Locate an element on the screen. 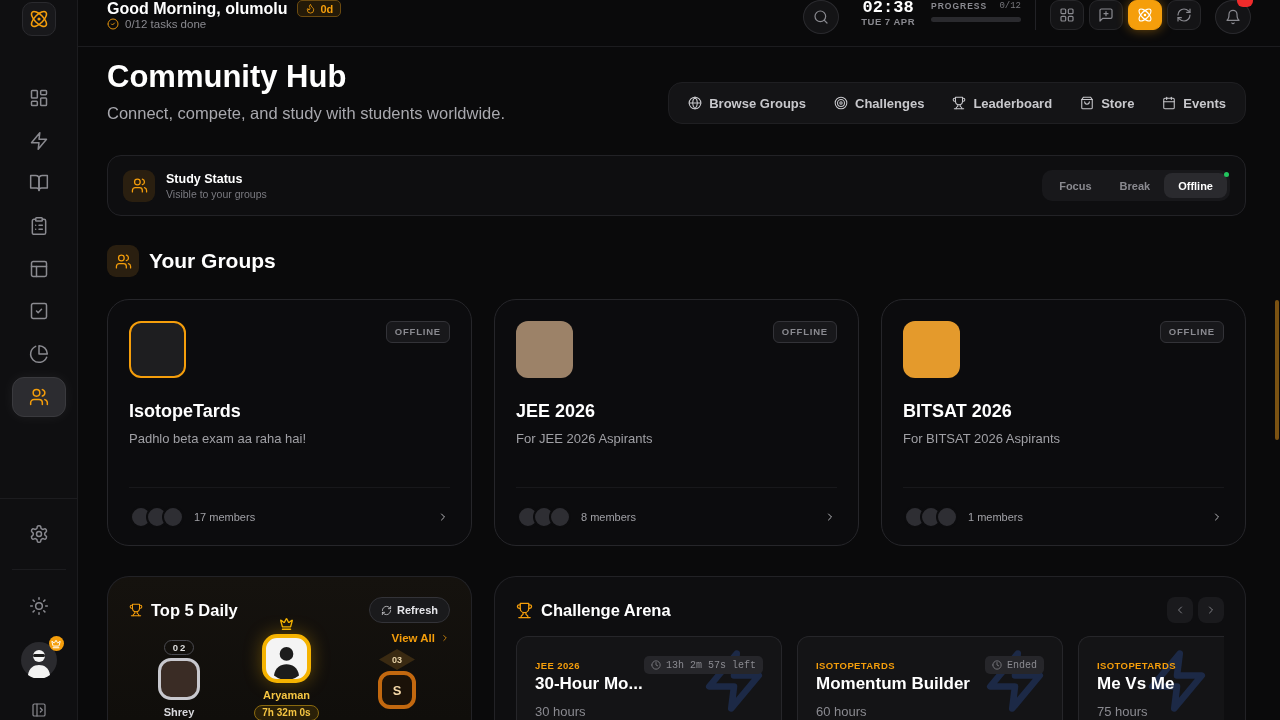 The height and width of the screenshot is (720, 1280). group-card: OFFLINE JEE 2026 For JEE 2026 Aspirants 8 members is located at coordinates (676, 422).